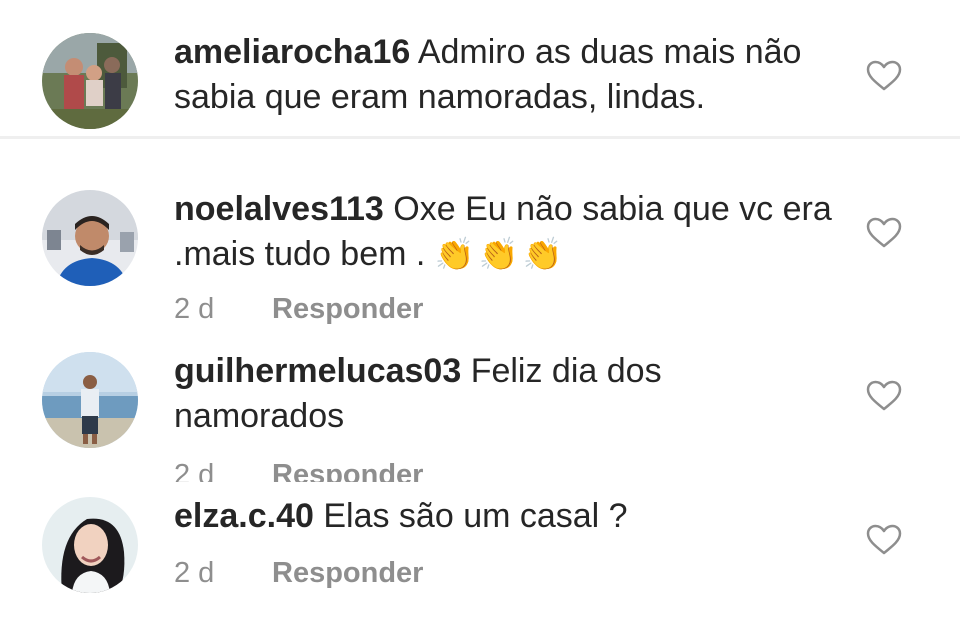  I want to click on comment-username: ameliarocha16, so click(292, 52).